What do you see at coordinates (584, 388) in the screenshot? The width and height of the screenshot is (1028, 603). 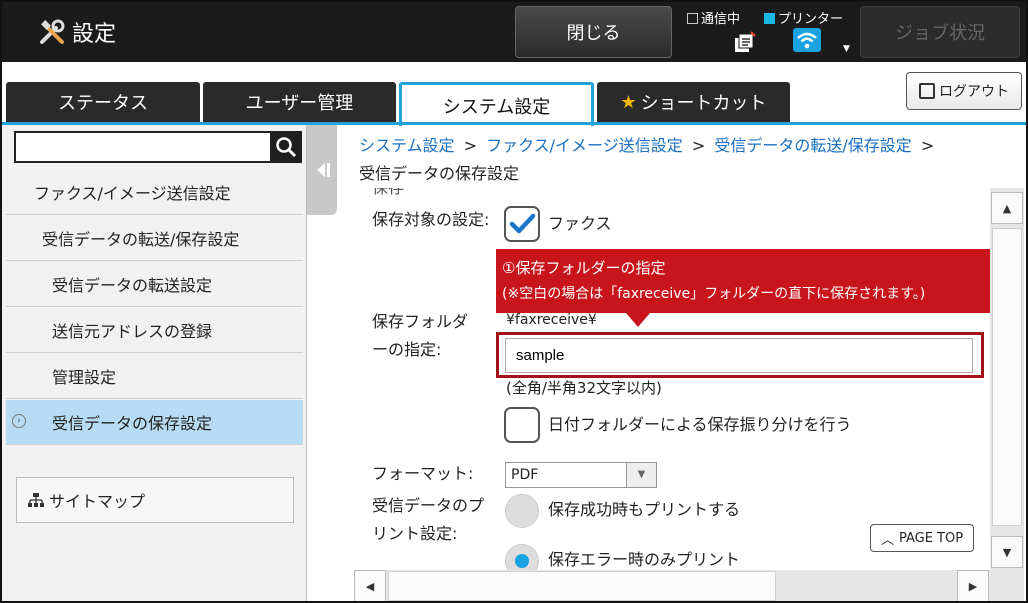 I see `folder-hint: (全角/半角32文字以内)` at bounding box center [584, 388].